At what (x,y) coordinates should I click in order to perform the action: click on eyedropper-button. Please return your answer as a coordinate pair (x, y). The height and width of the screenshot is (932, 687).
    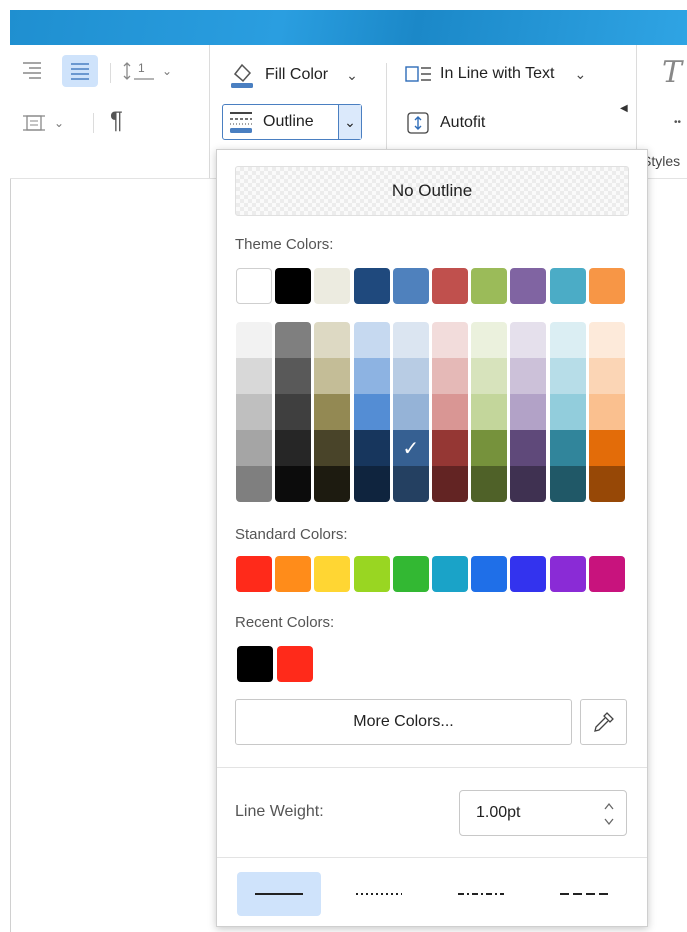
    Looking at the image, I should click on (603, 722).